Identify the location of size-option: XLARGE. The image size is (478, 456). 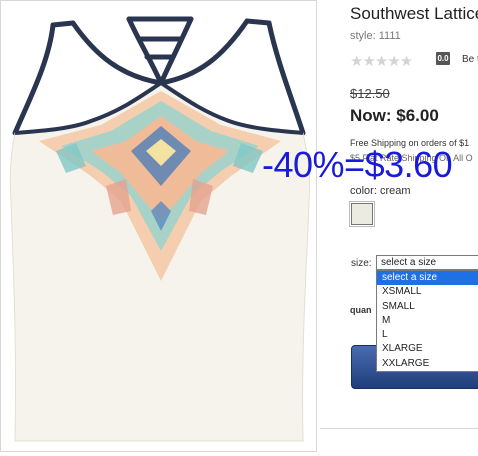
(427, 349).